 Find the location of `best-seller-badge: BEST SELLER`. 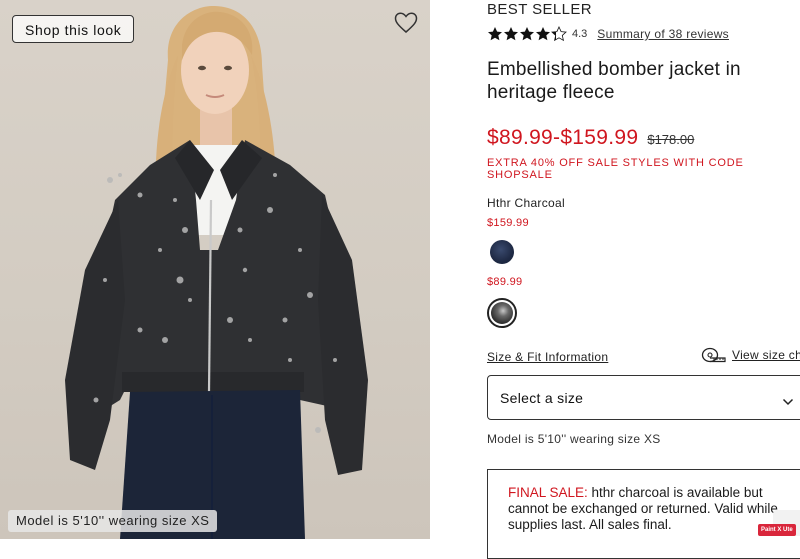

best-seller-badge: BEST SELLER is located at coordinates (540, 9).